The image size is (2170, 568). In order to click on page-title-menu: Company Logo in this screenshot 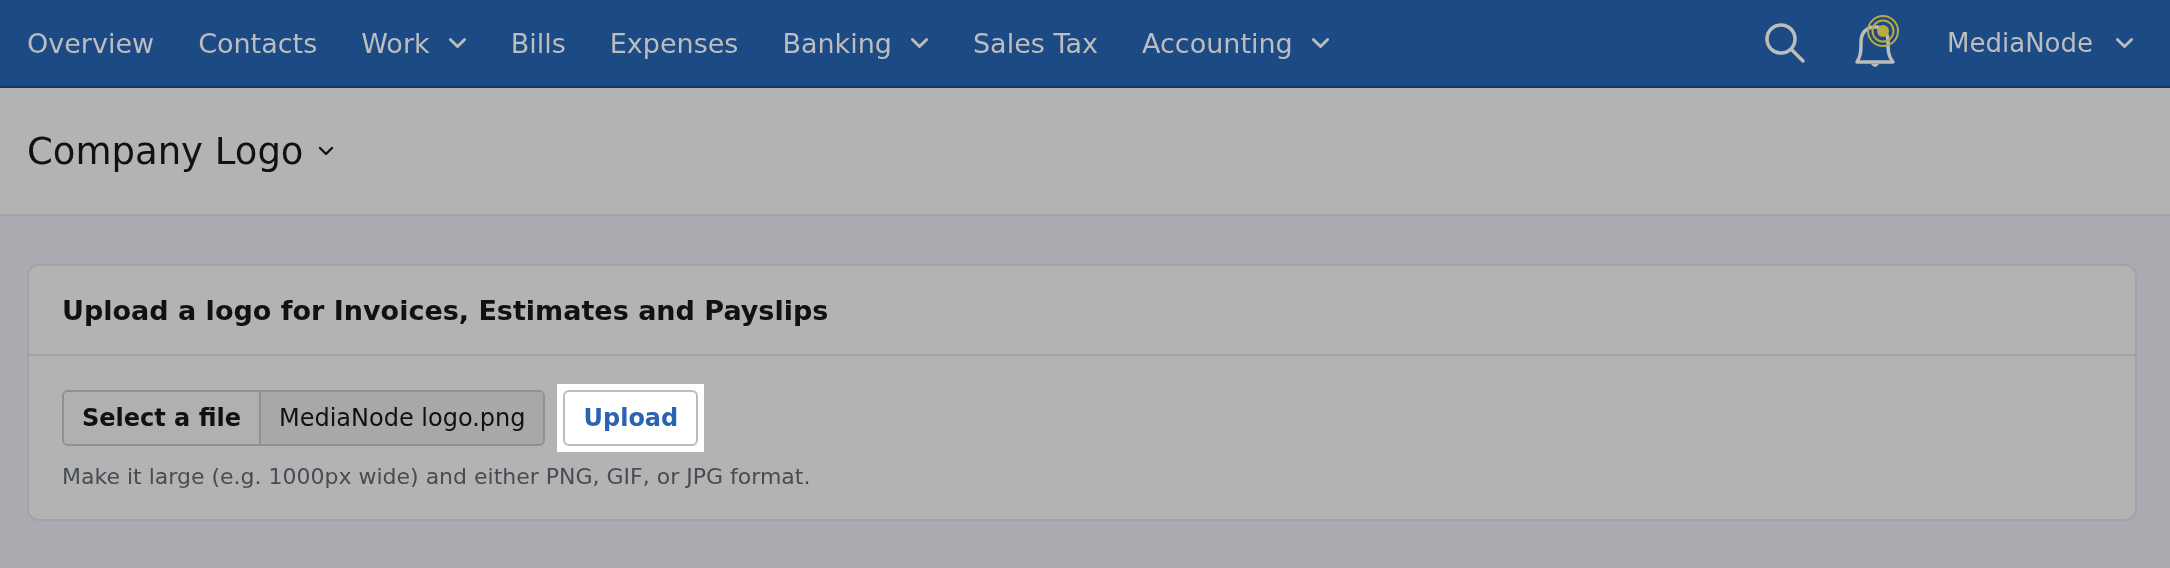, I will do `click(180, 151)`.